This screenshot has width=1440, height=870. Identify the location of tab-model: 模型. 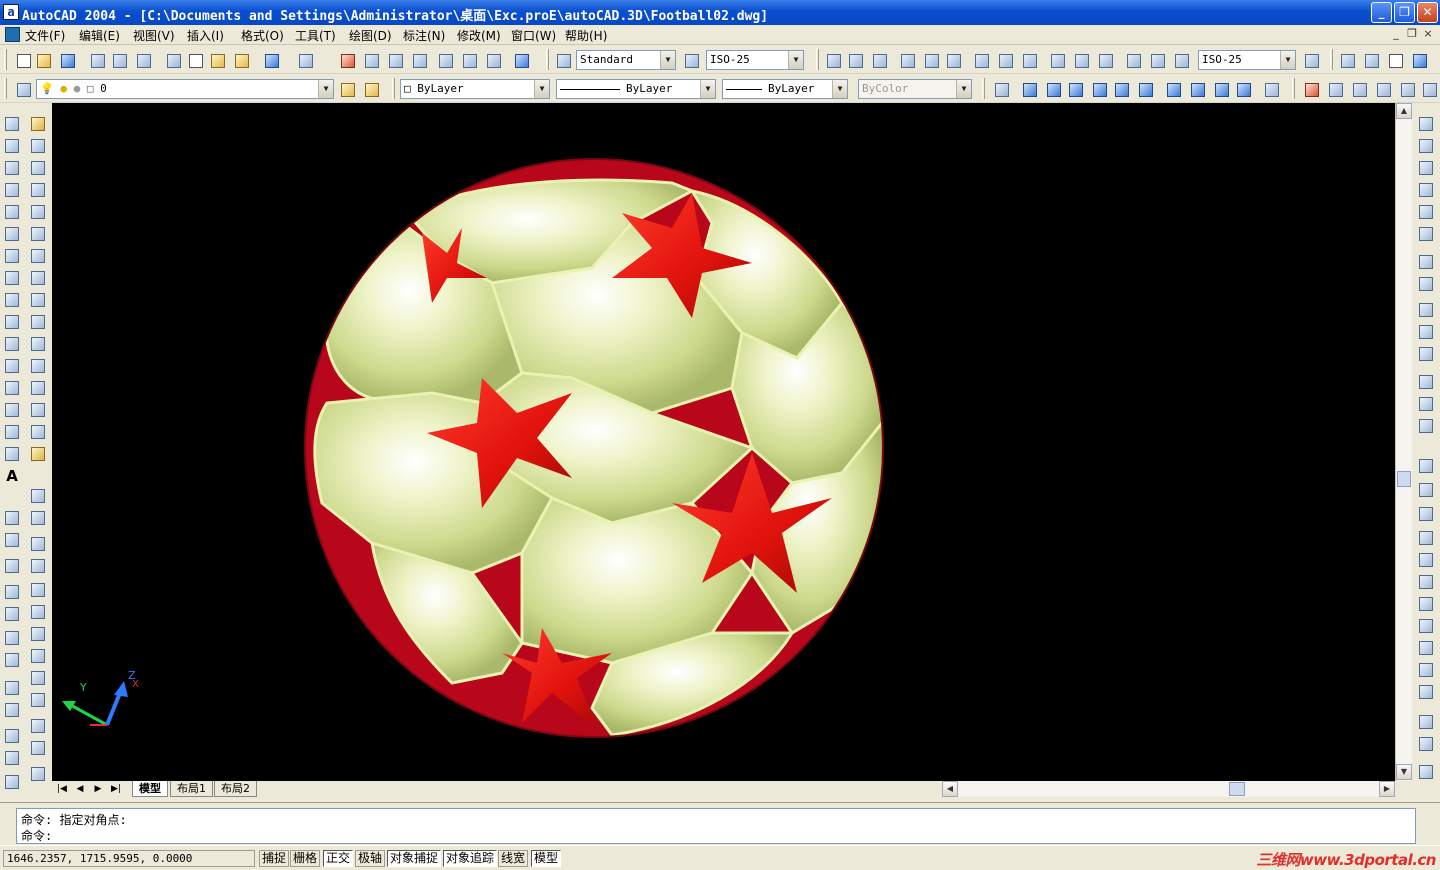
(150, 789).